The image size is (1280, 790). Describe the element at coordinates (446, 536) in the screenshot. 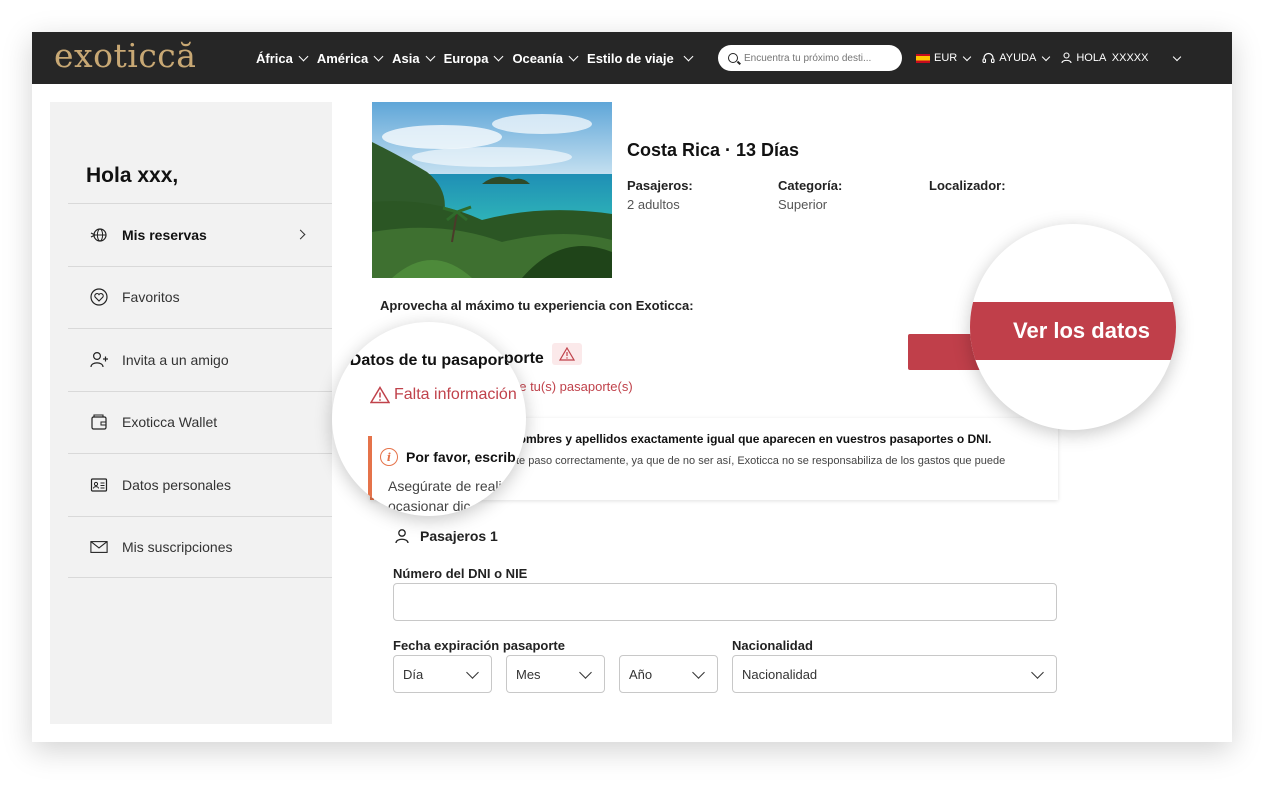

I see `passenger-title: Pasajeros 1` at that location.